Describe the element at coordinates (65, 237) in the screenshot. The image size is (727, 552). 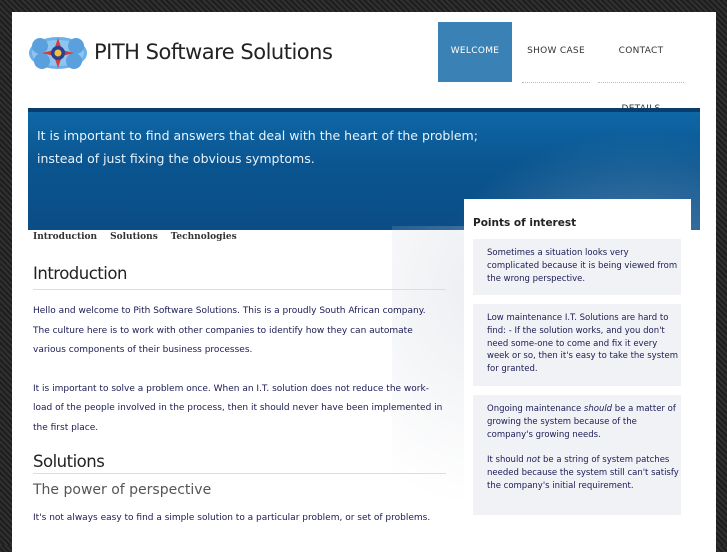
I see `link-introduction: Introduction` at that location.